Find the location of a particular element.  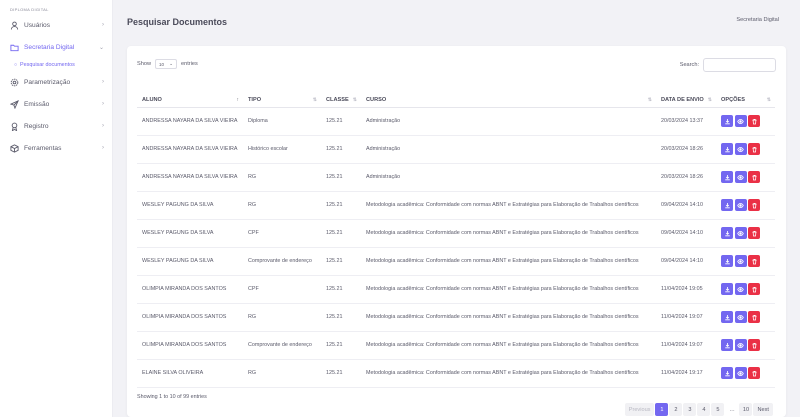

column-header-curso: CURSO ⇅ is located at coordinates (508, 95).